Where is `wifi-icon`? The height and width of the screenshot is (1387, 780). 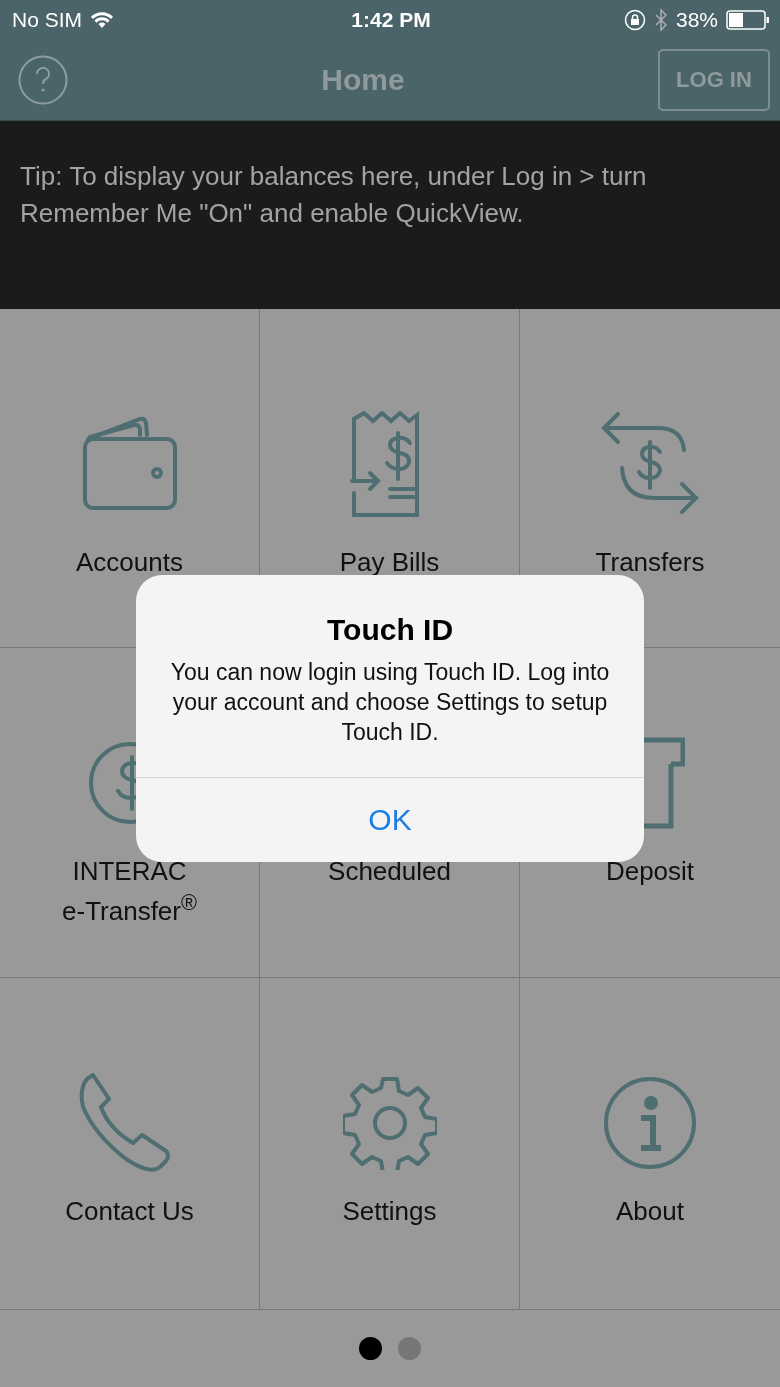
wifi-icon is located at coordinates (102, 20).